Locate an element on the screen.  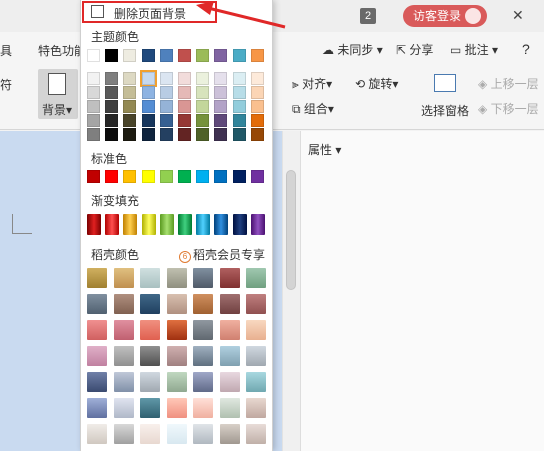
notification-badge: 2 is located at coordinates (368, 16).